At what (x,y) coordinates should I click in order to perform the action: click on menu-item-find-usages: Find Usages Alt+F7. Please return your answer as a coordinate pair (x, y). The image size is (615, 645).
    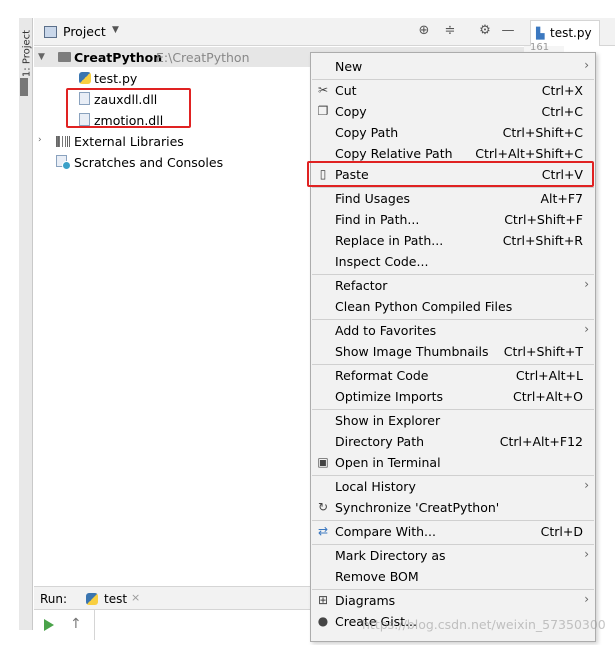
    Looking at the image, I should click on (453, 198).